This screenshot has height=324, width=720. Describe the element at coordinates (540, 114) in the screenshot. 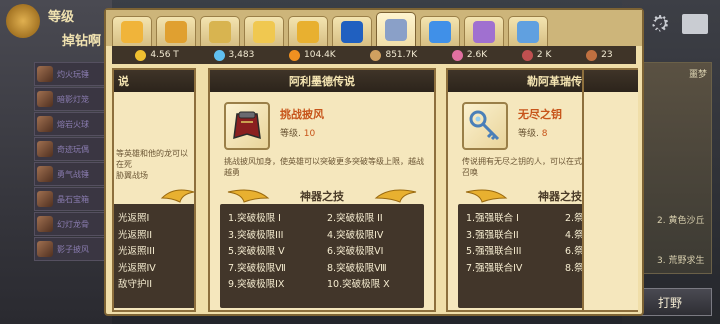

I see `item-name: 无尽之钥` at that location.